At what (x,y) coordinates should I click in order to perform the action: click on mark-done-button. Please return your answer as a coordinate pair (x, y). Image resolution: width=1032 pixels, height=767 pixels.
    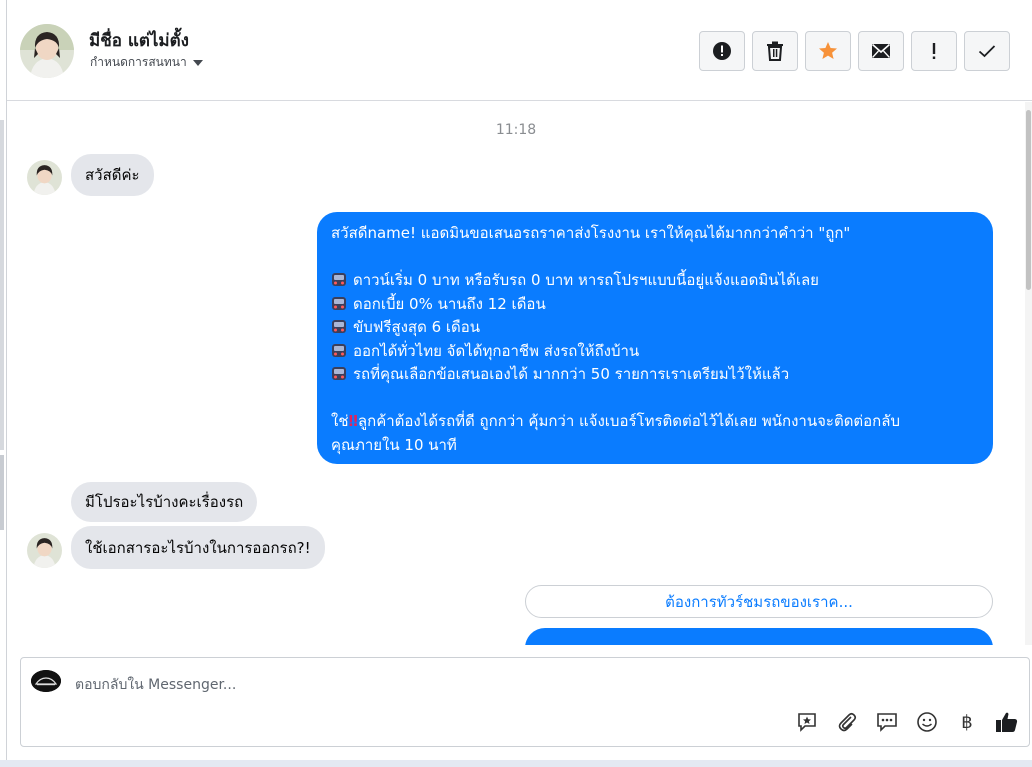
    Looking at the image, I should click on (987, 51).